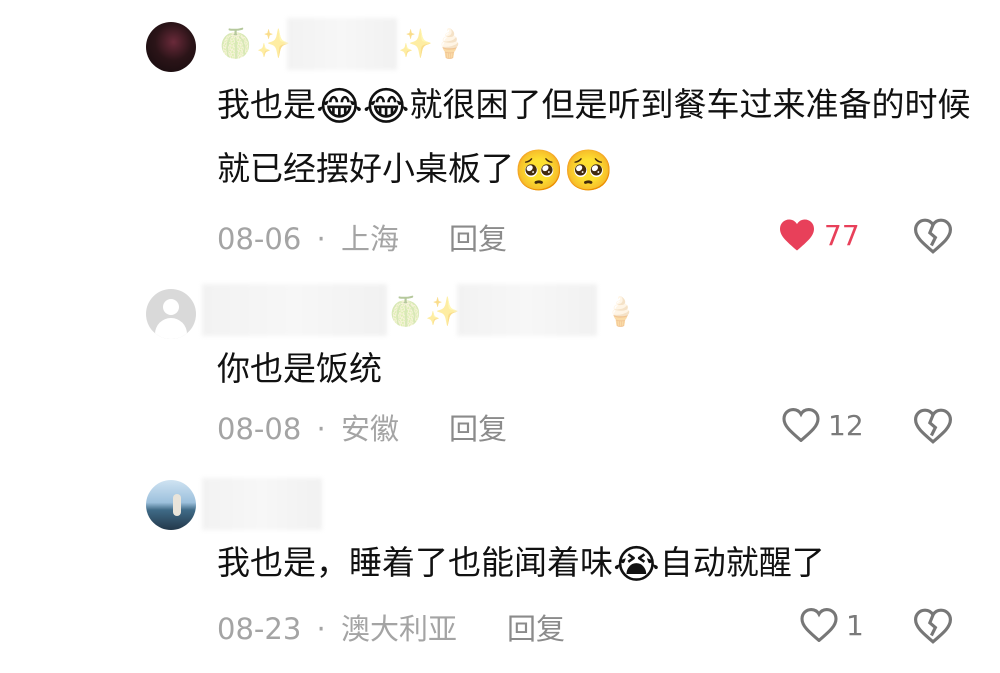  What do you see at coordinates (363, 107) in the screenshot?
I see `laughing-crying-emoji-icon: 😂😂` at bounding box center [363, 107].